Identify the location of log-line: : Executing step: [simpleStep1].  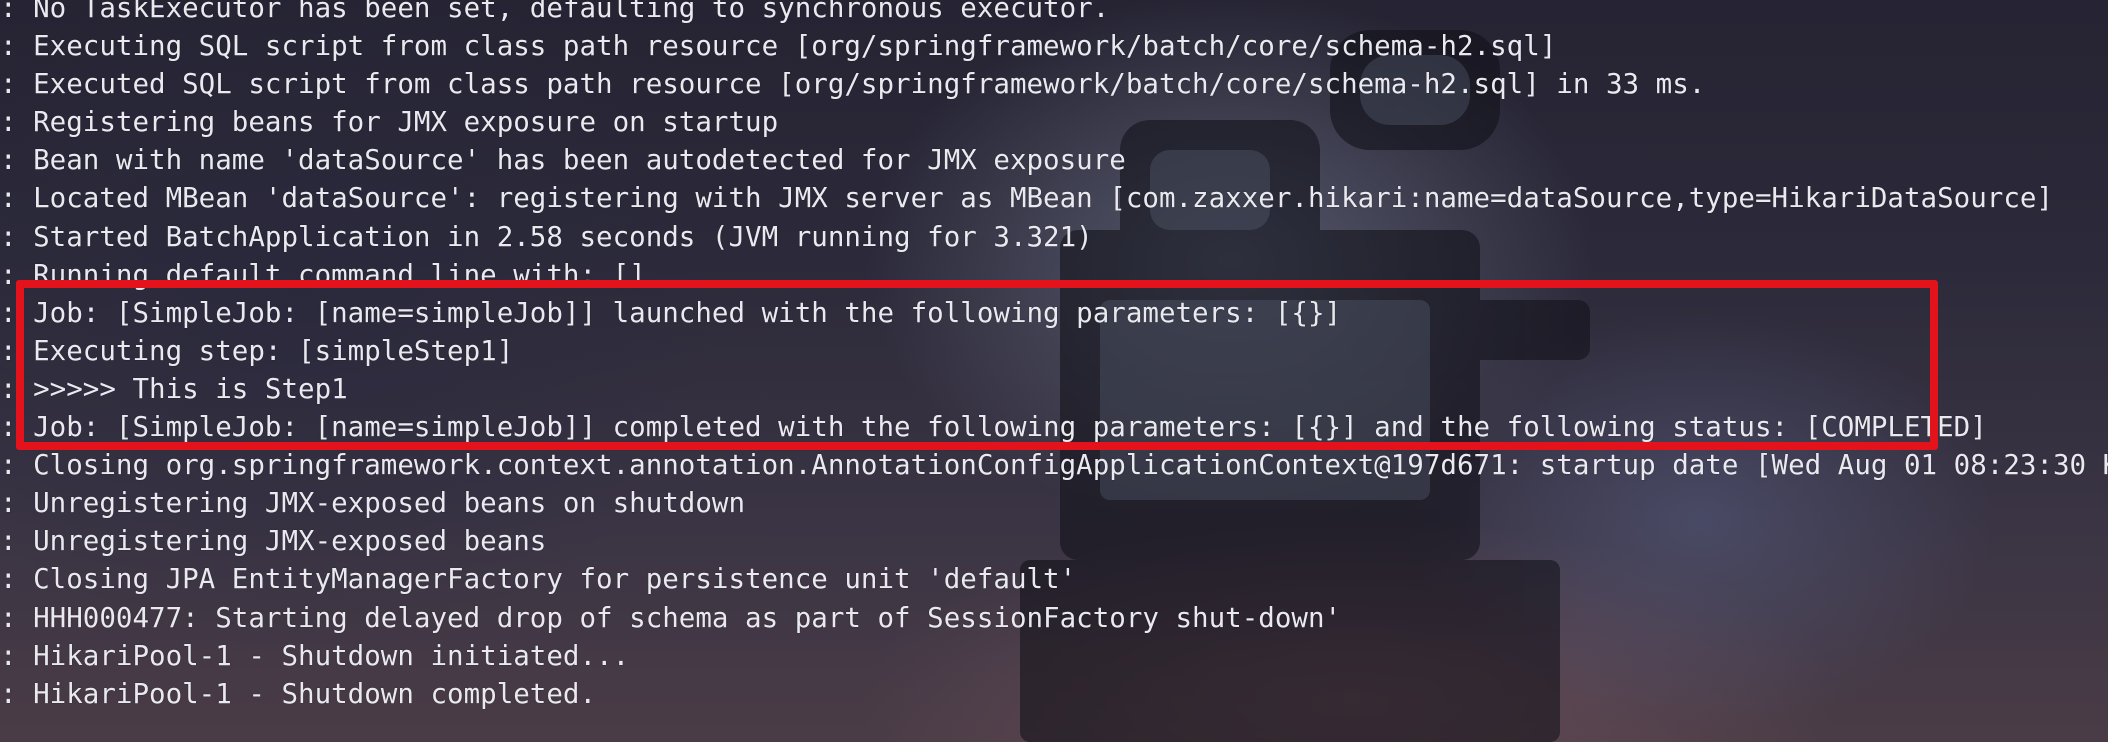
(257, 350).